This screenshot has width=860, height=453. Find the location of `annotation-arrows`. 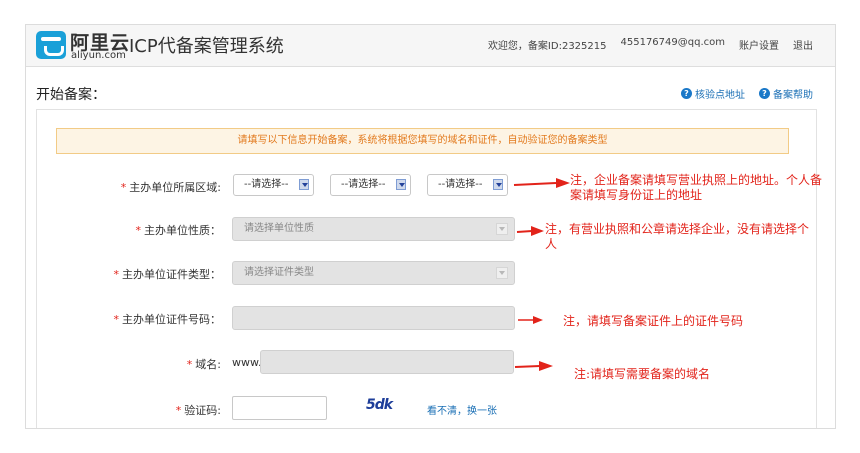

annotation-arrows is located at coordinates (541, 274).